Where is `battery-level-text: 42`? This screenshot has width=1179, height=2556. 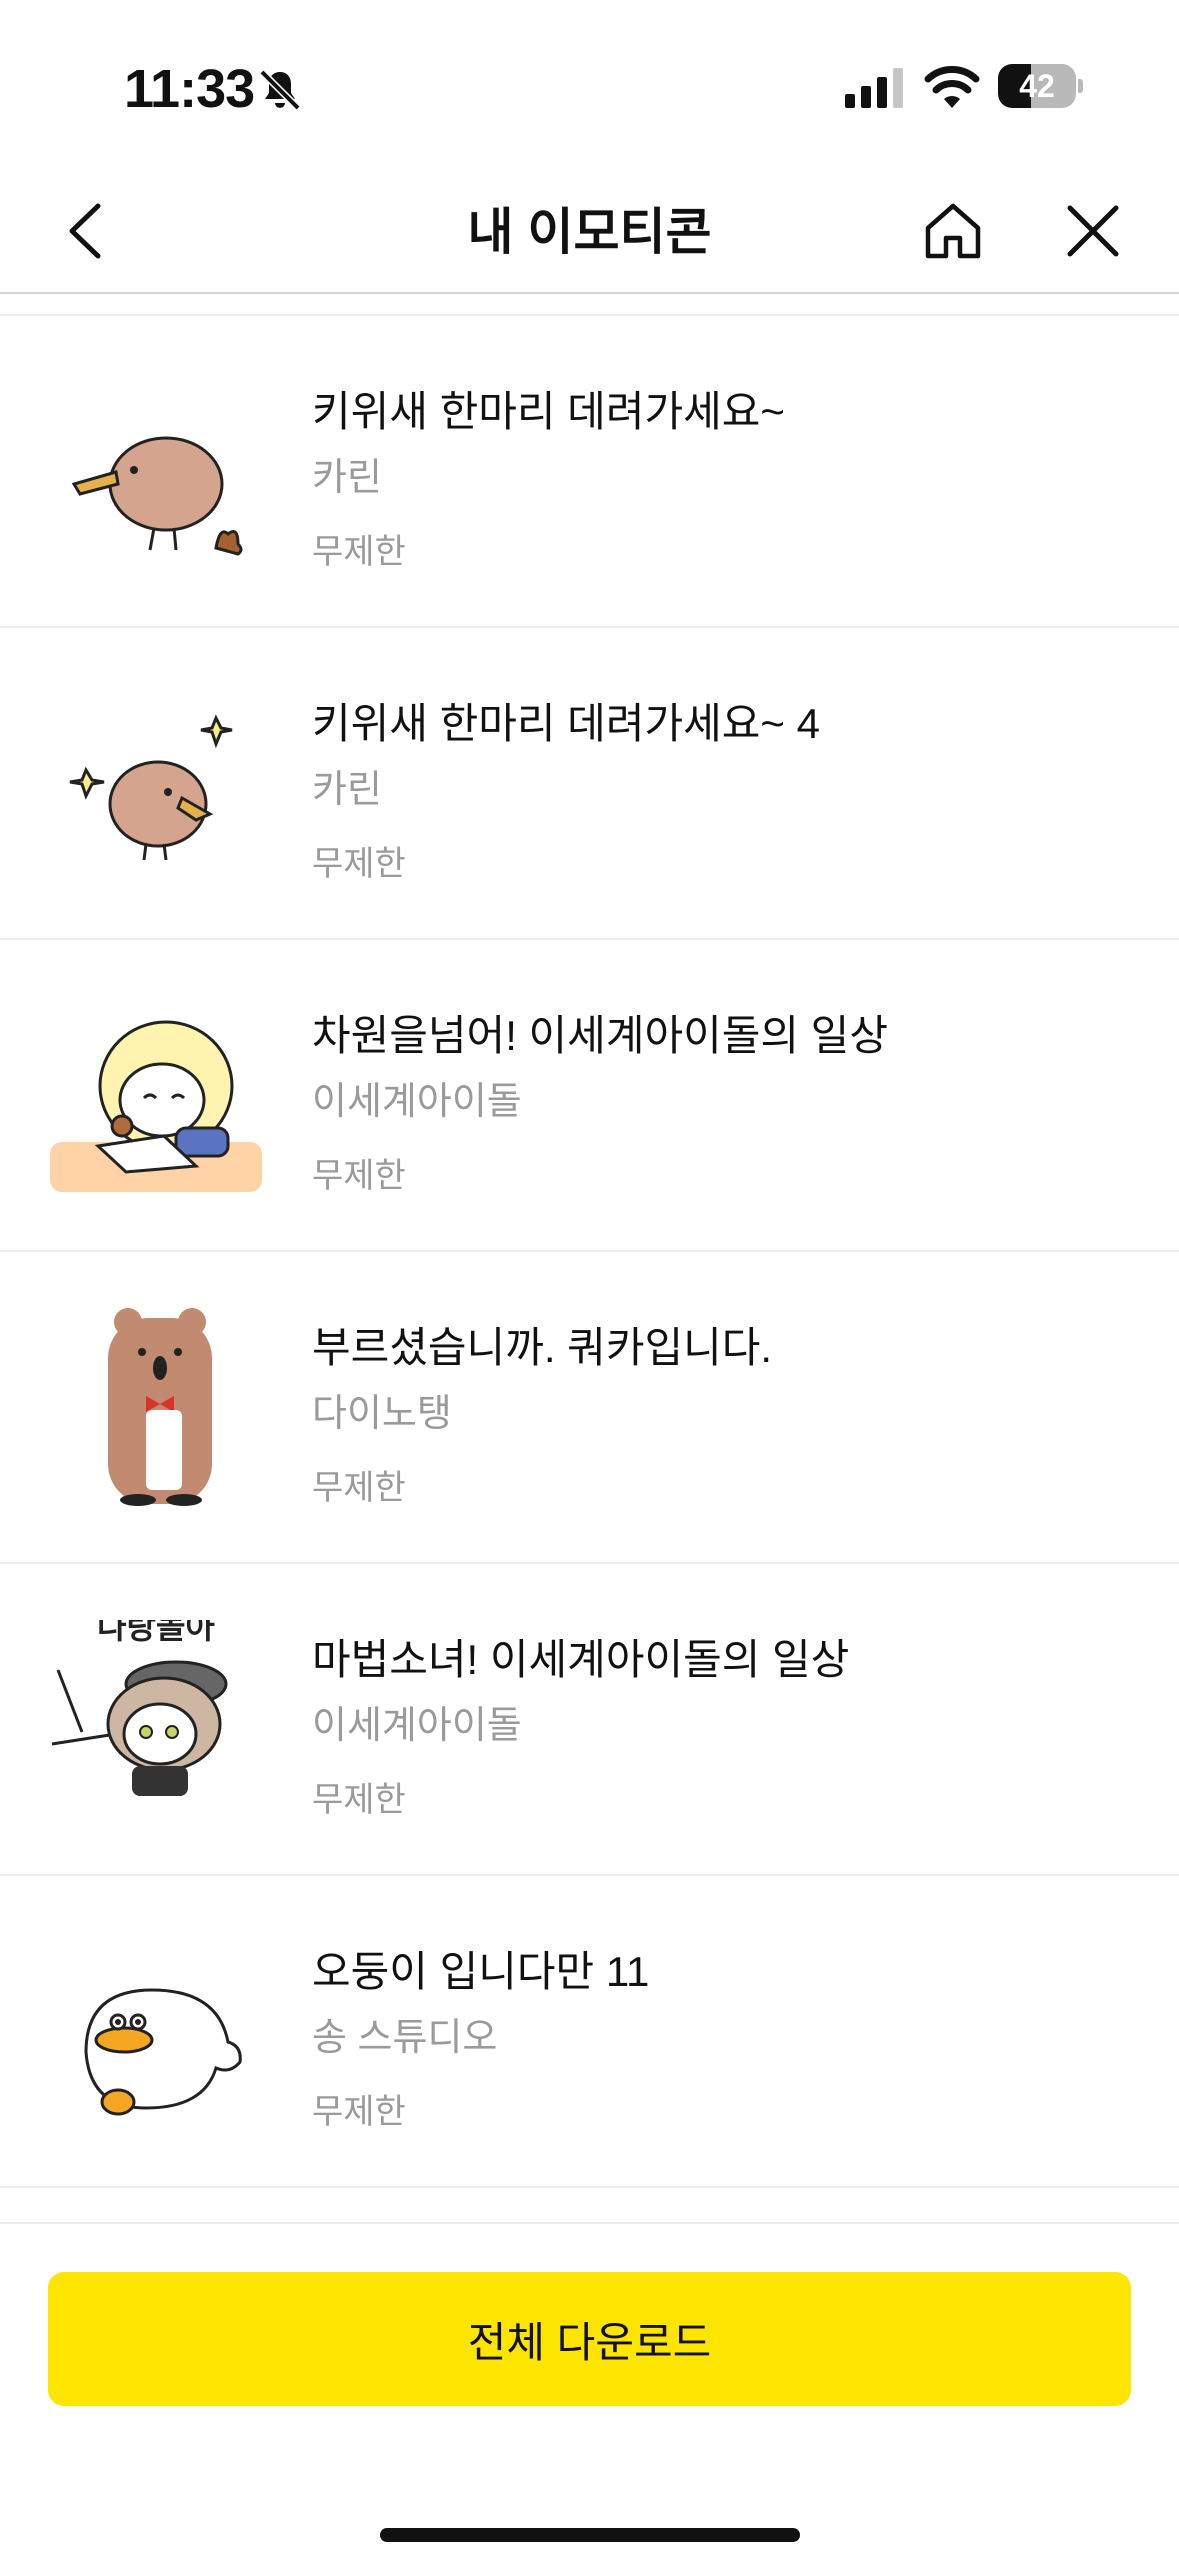 battery-level-text: 42 is located at coordinates (1037, 86).